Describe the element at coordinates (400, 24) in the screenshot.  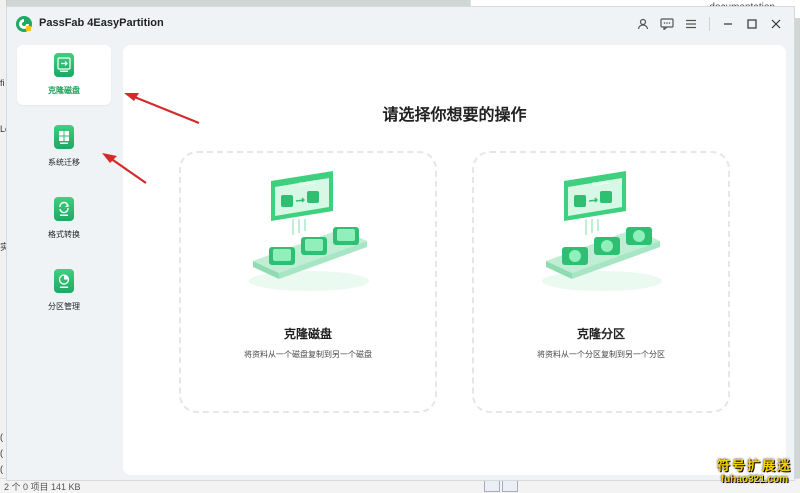
I see `title-bar: PassFab 4EasyPartition` at that location.